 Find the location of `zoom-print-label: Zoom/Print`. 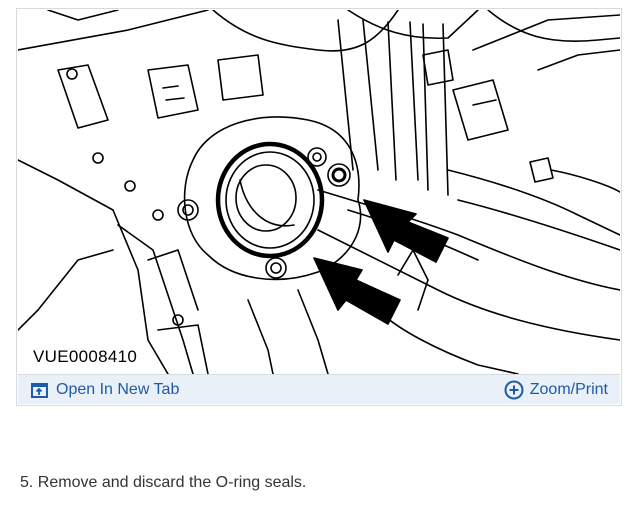

zoom-print-label: Zoom/Print is located at coordinates (568, 389).